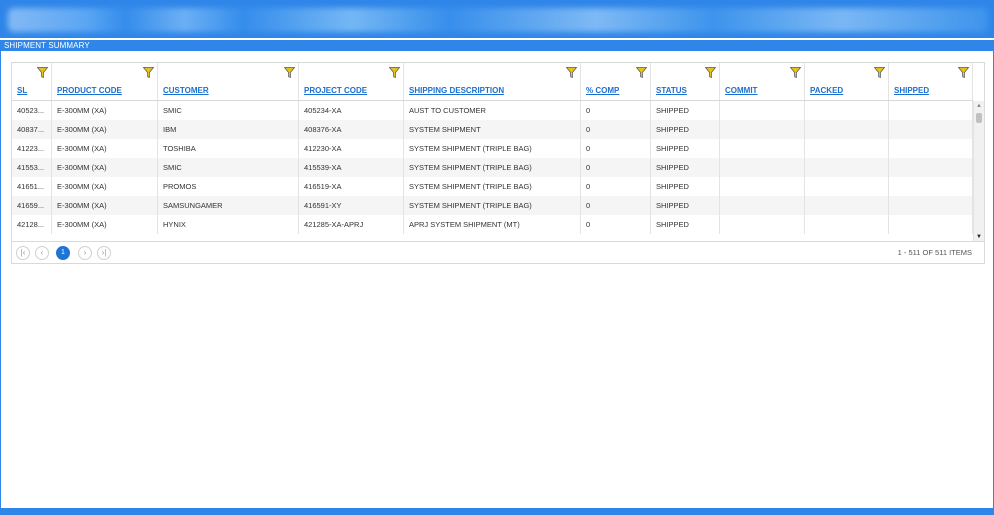 Image resolution: width=994 pixels, height=515 pixels. I want to click on table-cell: IBM, so click(228, 129).